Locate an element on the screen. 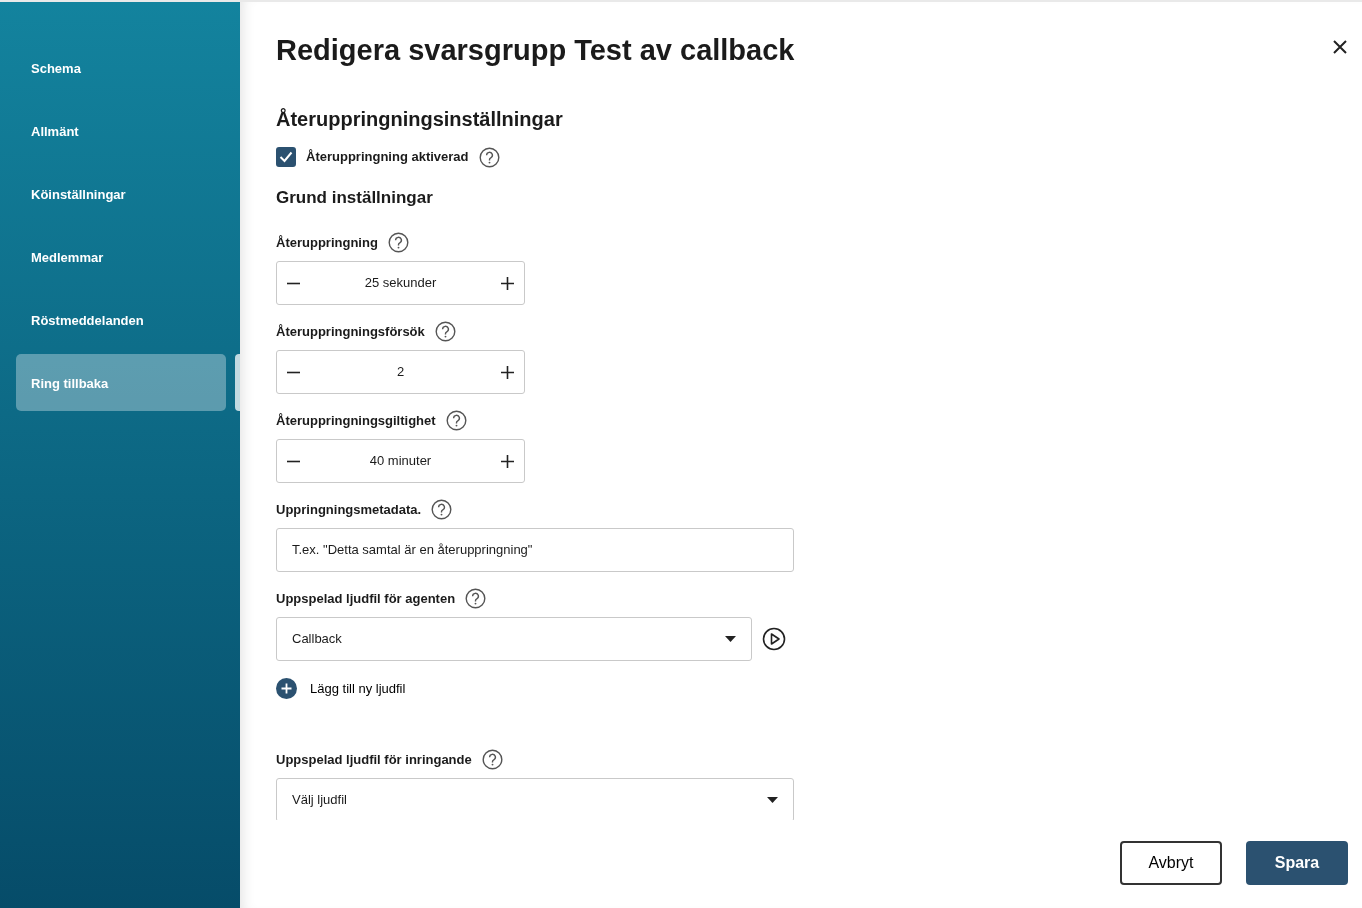 Image resolution: width=1362 pixels, height=908 pixels. stepper-field: 2 is located at coordinates (400, 372).